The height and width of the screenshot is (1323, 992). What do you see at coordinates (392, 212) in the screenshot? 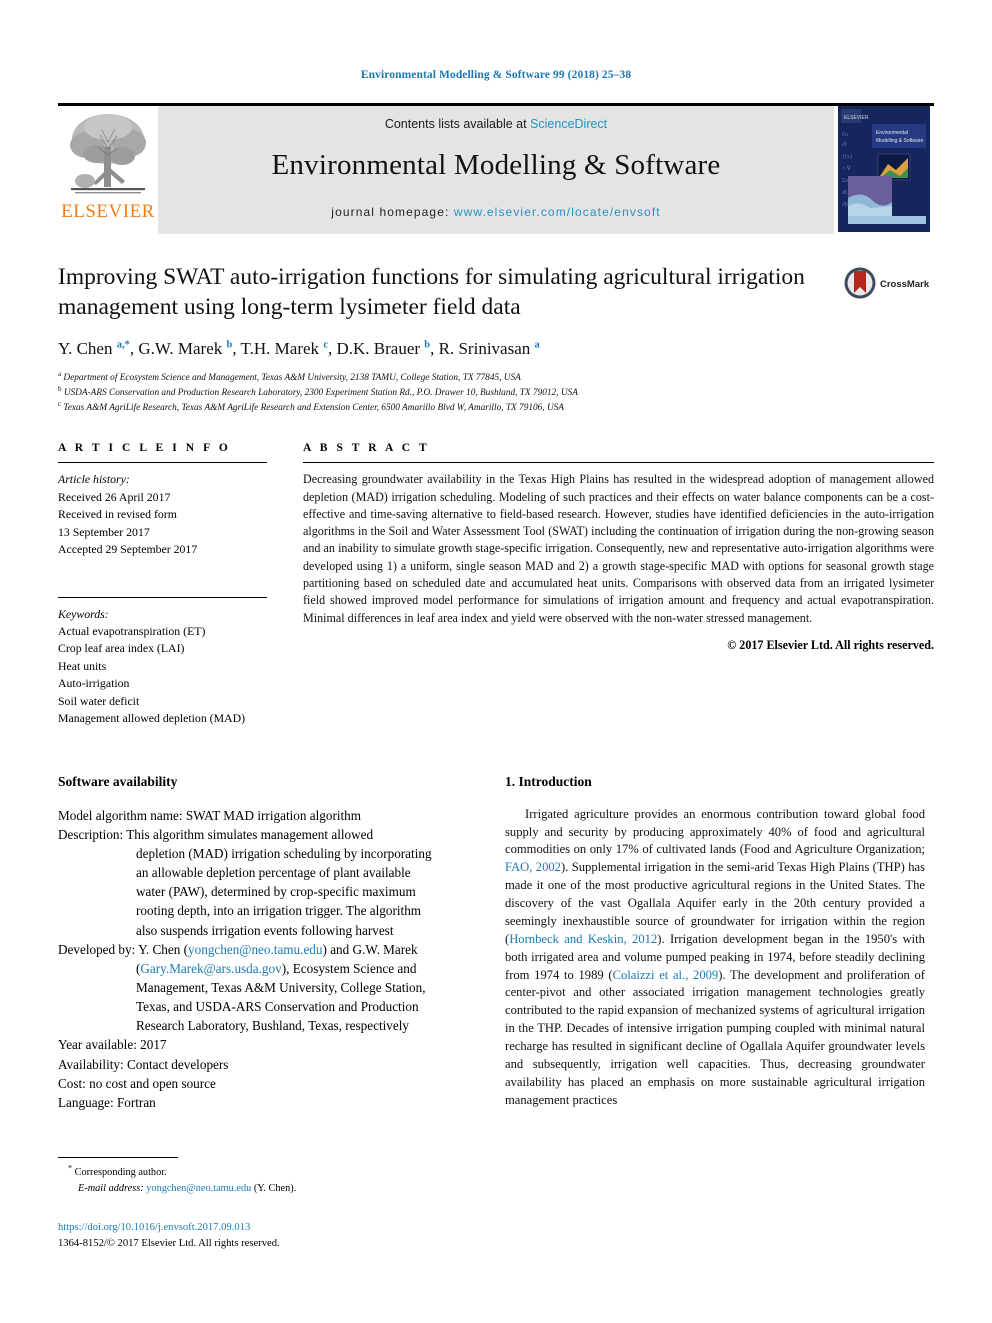
I see `homepage-prefix: journal homepage:` at bounding box center [392, 212].